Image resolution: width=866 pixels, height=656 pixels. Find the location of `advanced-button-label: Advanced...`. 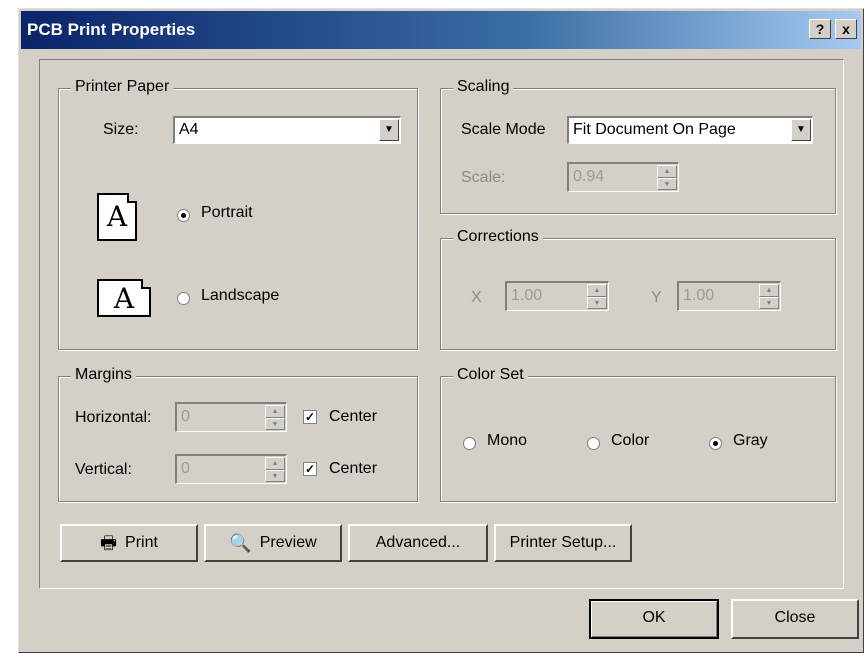

advanced-button-label: Advanced... is located at coordinates (418, 542).